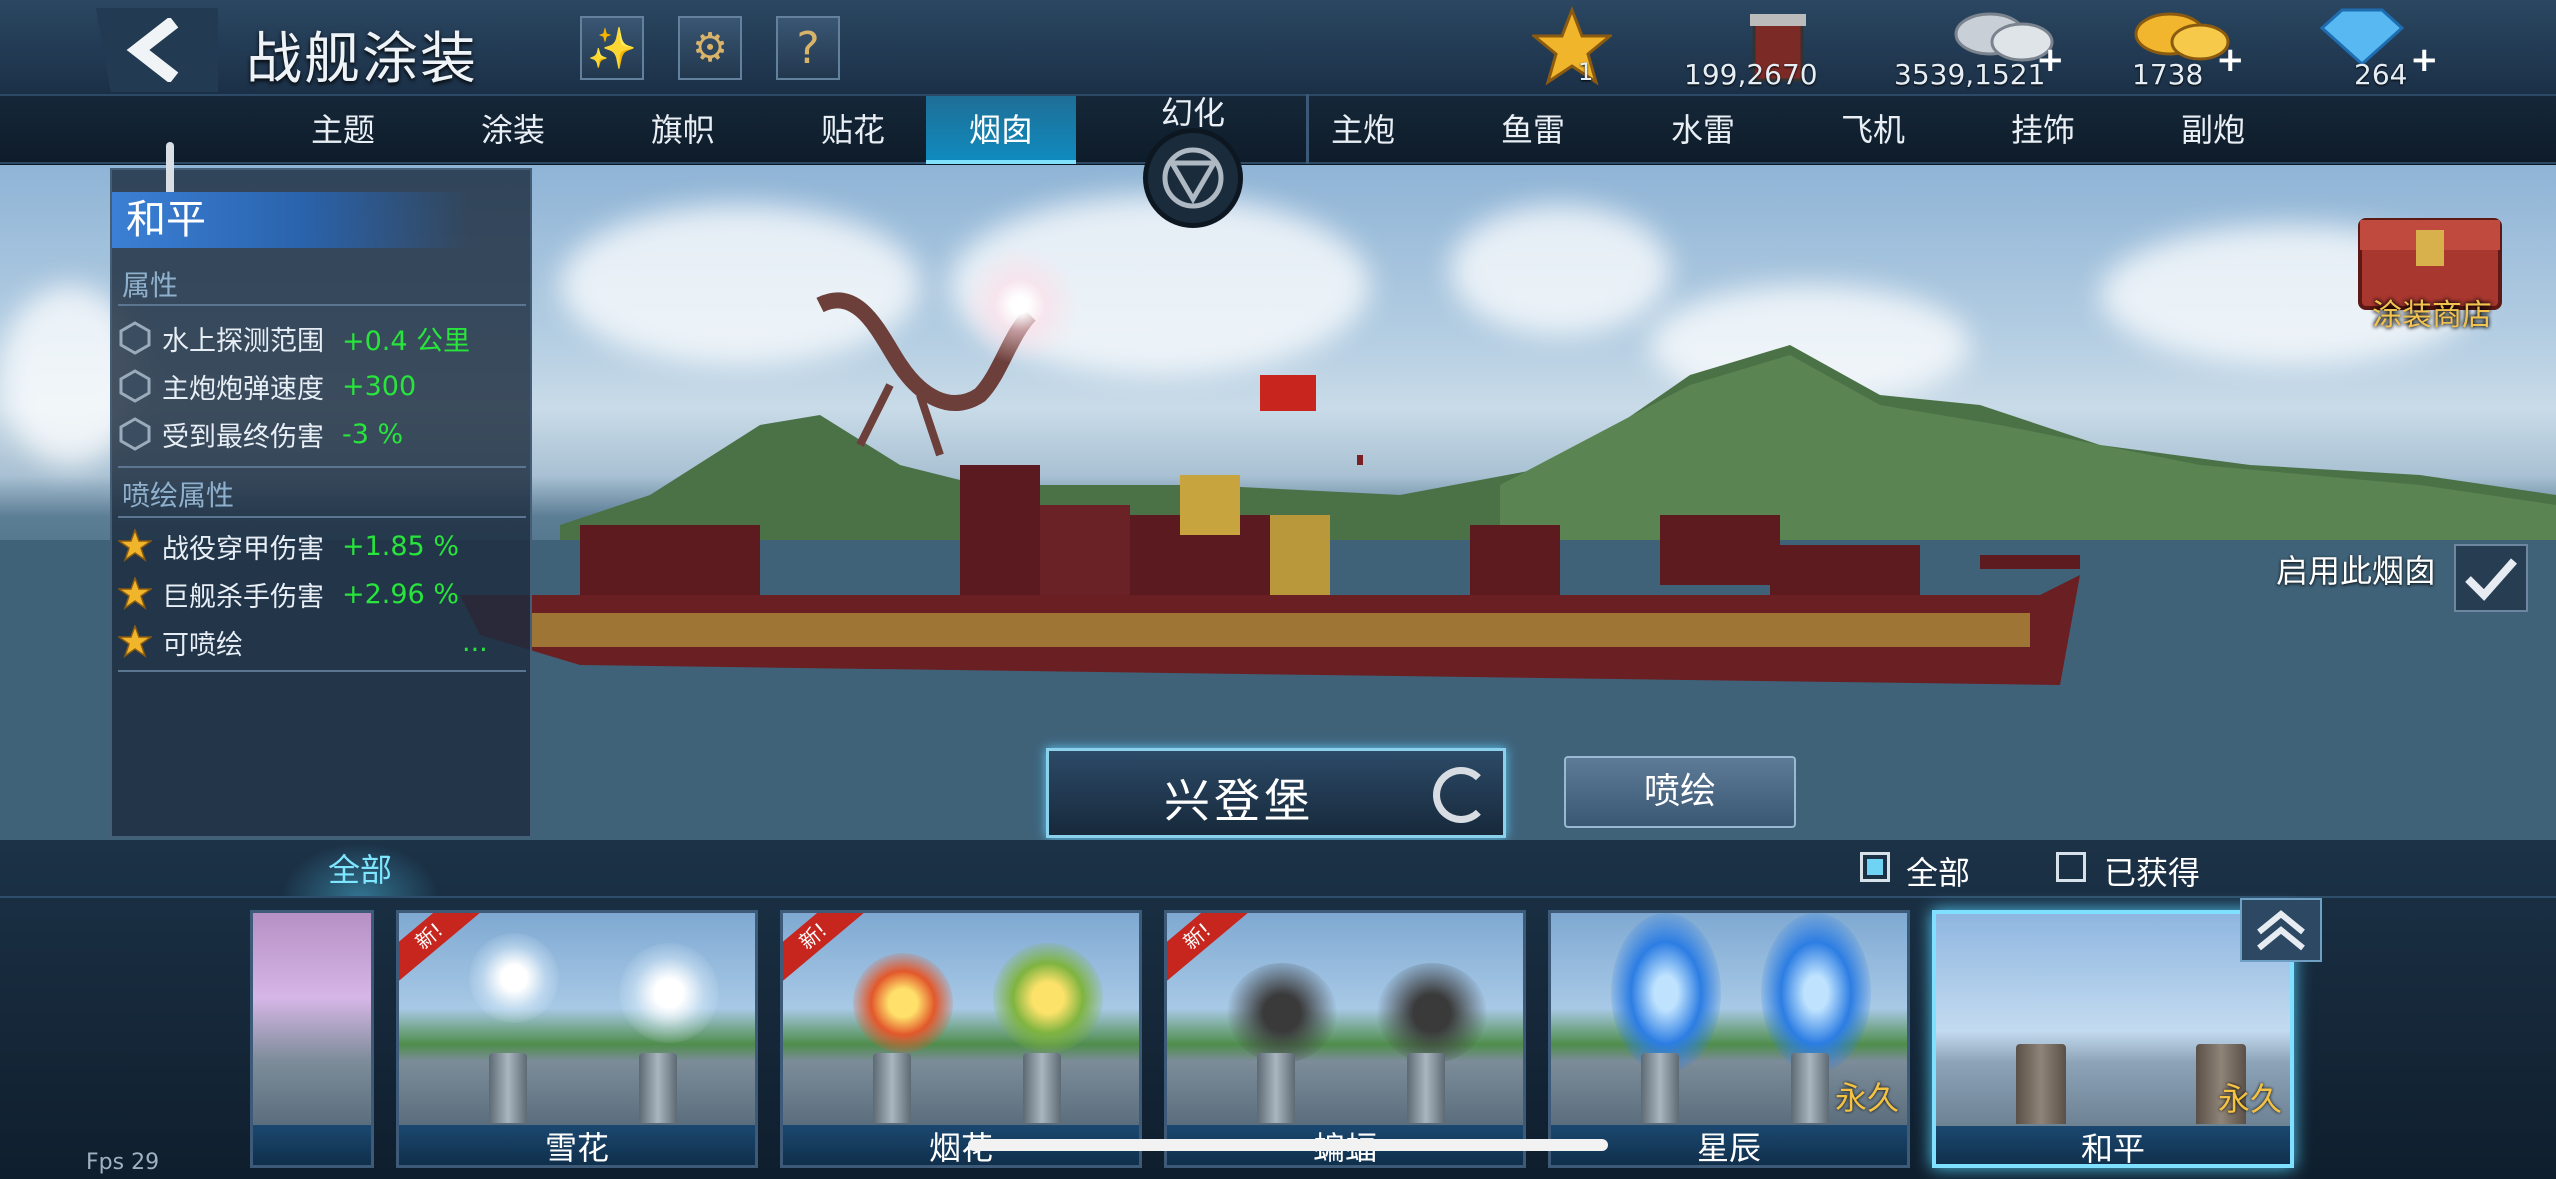 The width and height of the screenshot is (2556, 1179). What do you see at coordinates (1239, 801) in the screenshot?
I see `ship-name: 兴登堡` at bounding box center [1239, 801].